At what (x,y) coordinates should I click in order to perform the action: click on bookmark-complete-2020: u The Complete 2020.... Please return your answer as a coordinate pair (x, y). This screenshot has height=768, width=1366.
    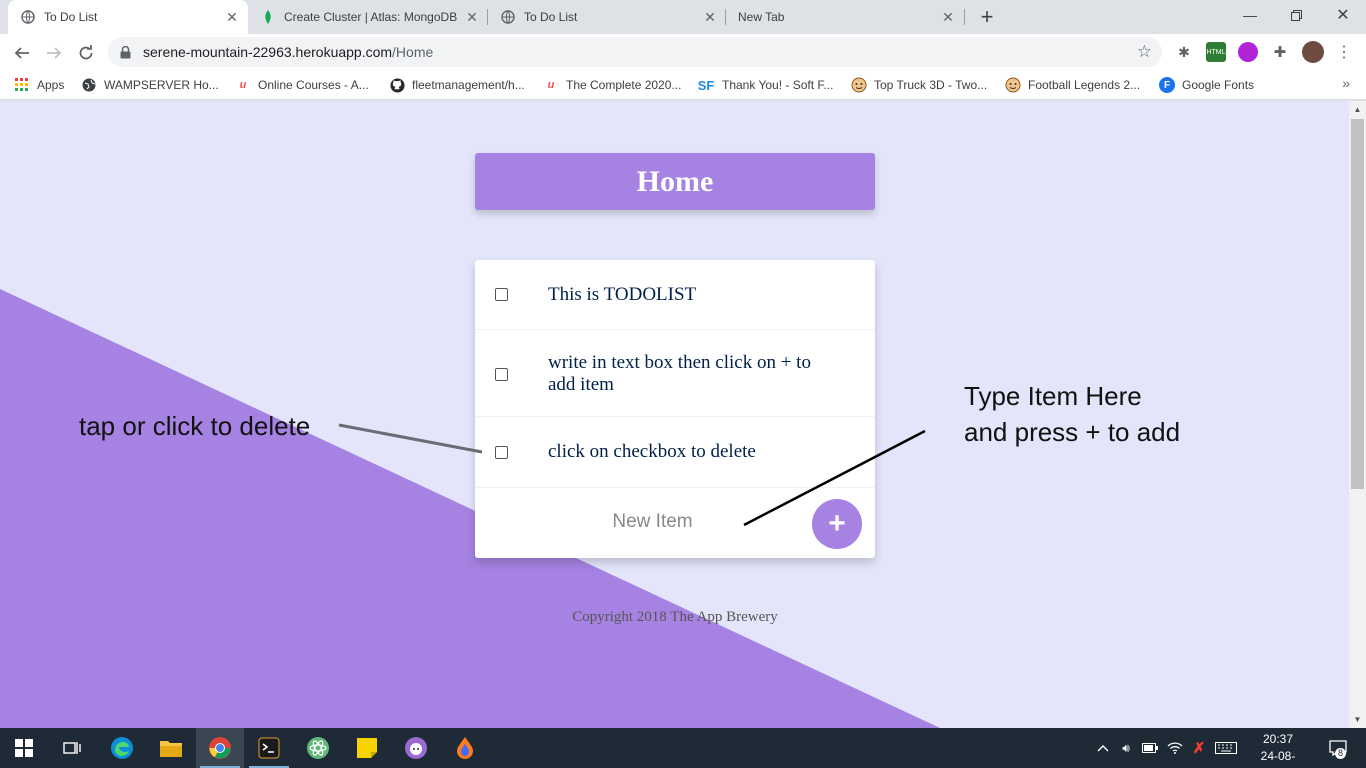
    Looking at the image, I should click on (612, 85).